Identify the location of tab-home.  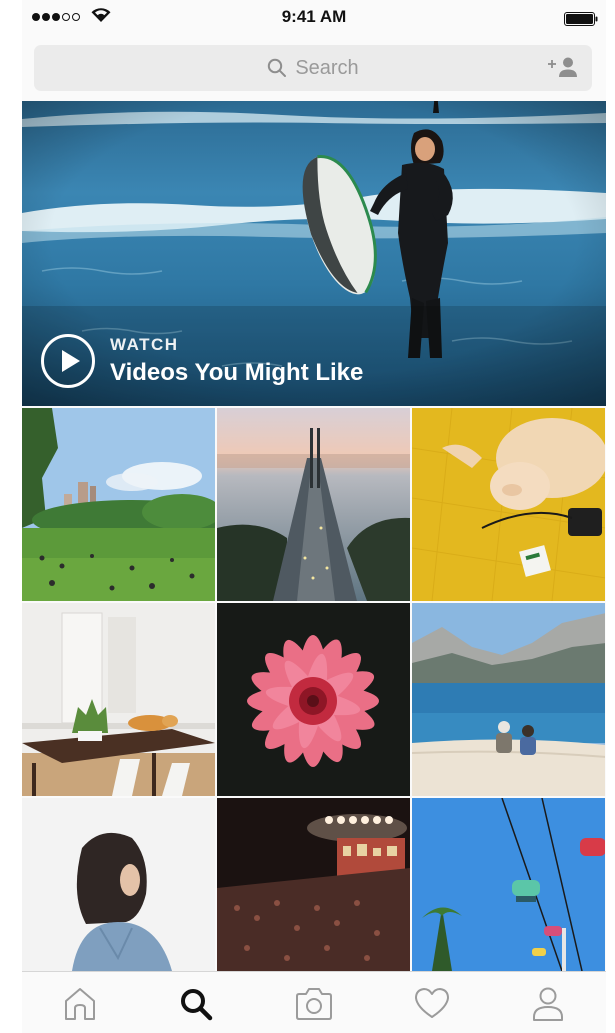
(80, 1006).